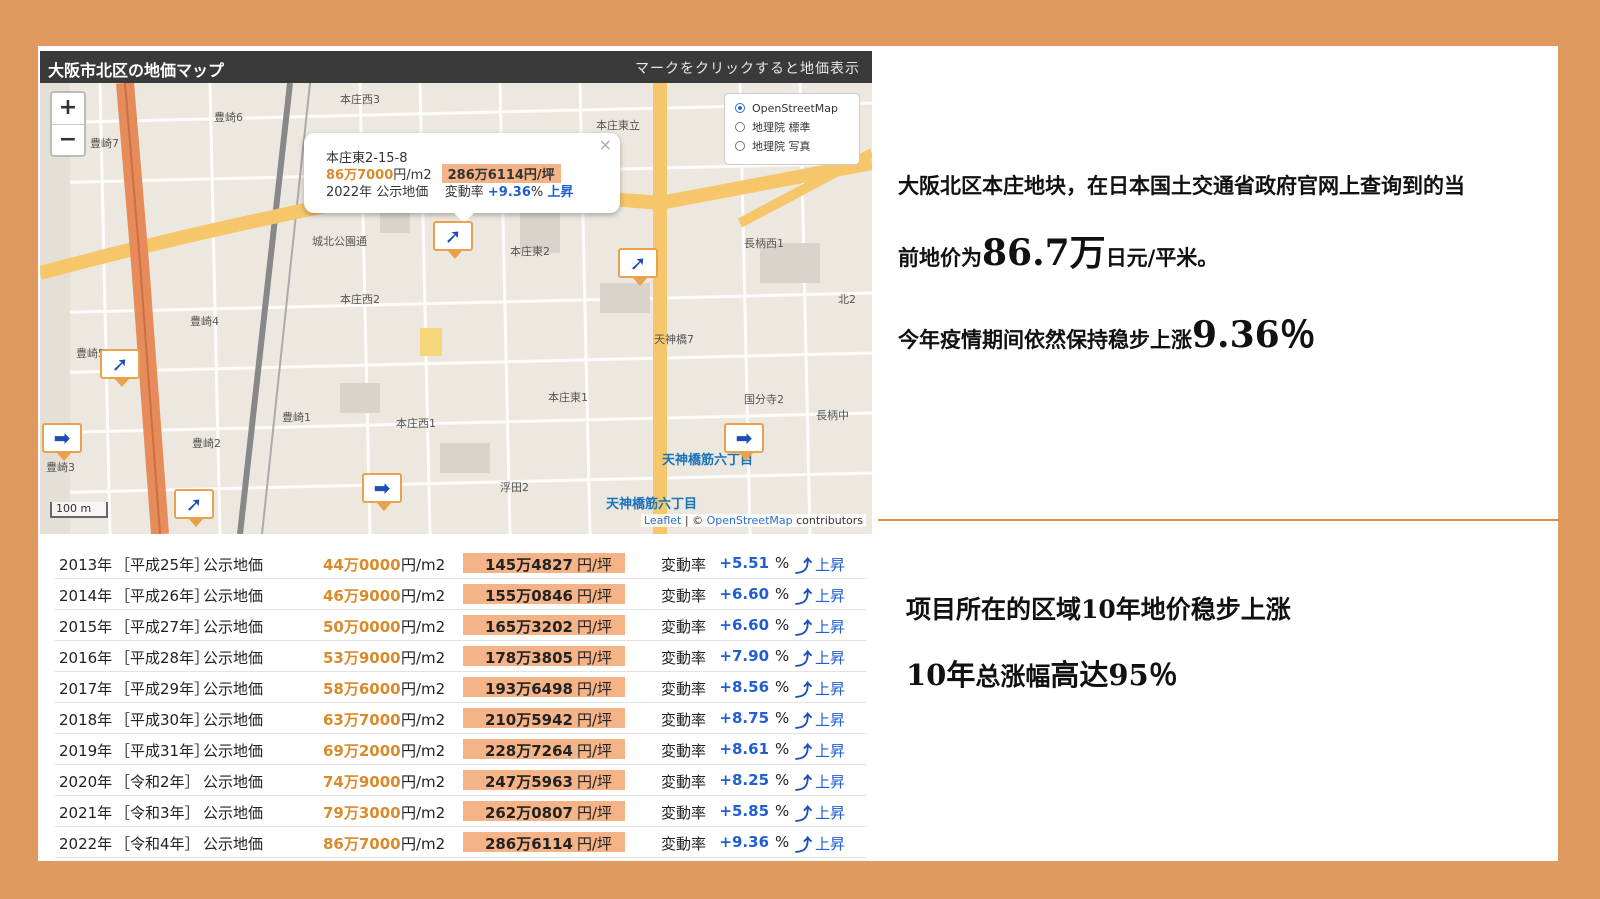  Describe the element at coordinates (528, 720) in the screenshot. I see `row-tsubo-price: 210万5942` at that location.